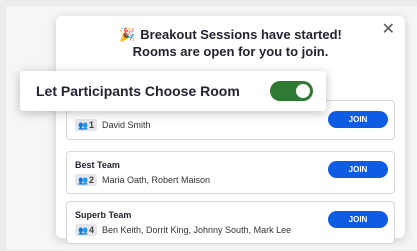  I want to click on participant-count: 2, so click(91, 180).